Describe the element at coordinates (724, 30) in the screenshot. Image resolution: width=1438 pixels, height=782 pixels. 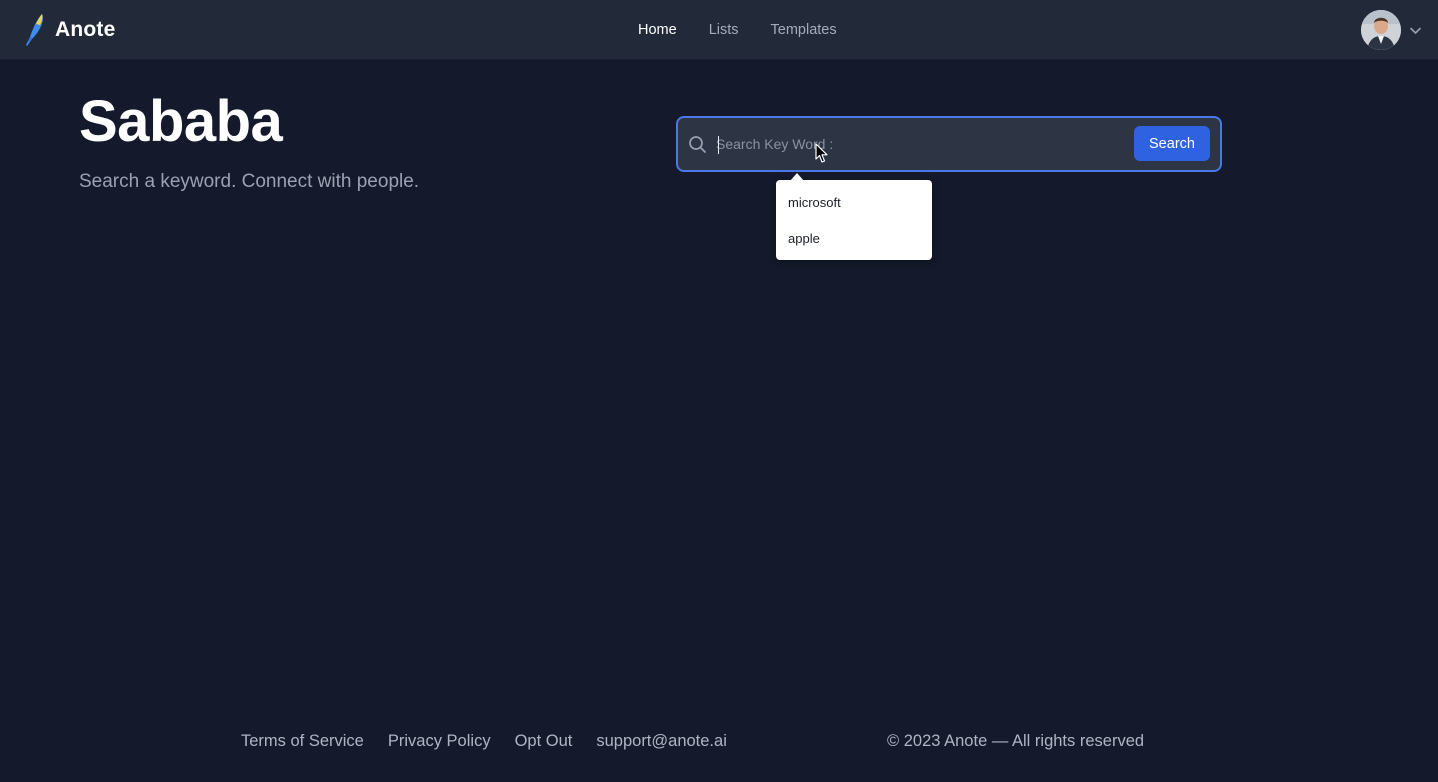
I see `nav-item-lists: Lists` at that location.